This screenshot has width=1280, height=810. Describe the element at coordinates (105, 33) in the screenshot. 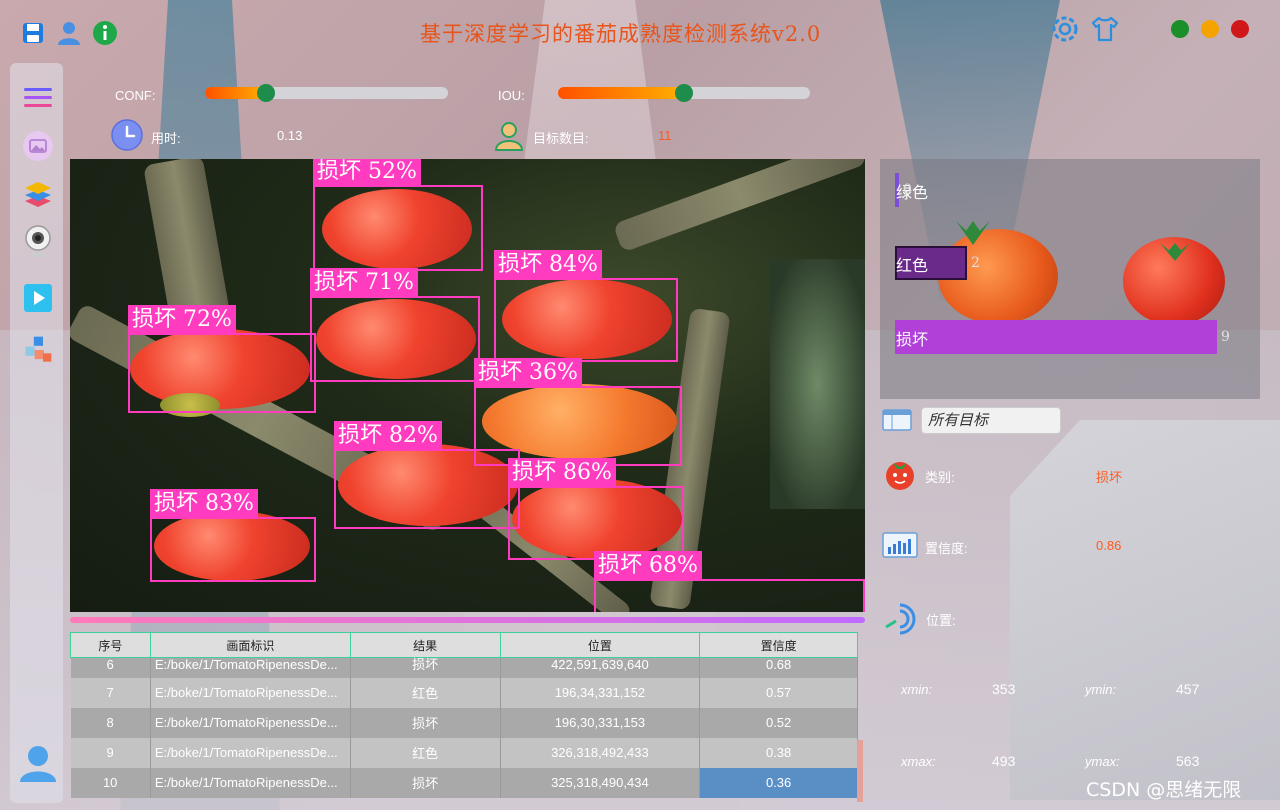

I see `info-icon` at that location.